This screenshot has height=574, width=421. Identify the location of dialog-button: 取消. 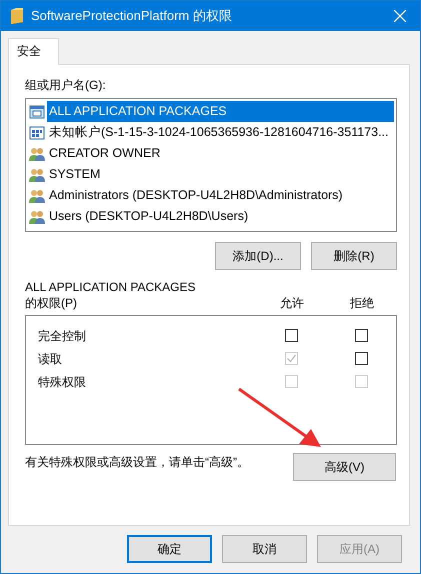
(264, 549).